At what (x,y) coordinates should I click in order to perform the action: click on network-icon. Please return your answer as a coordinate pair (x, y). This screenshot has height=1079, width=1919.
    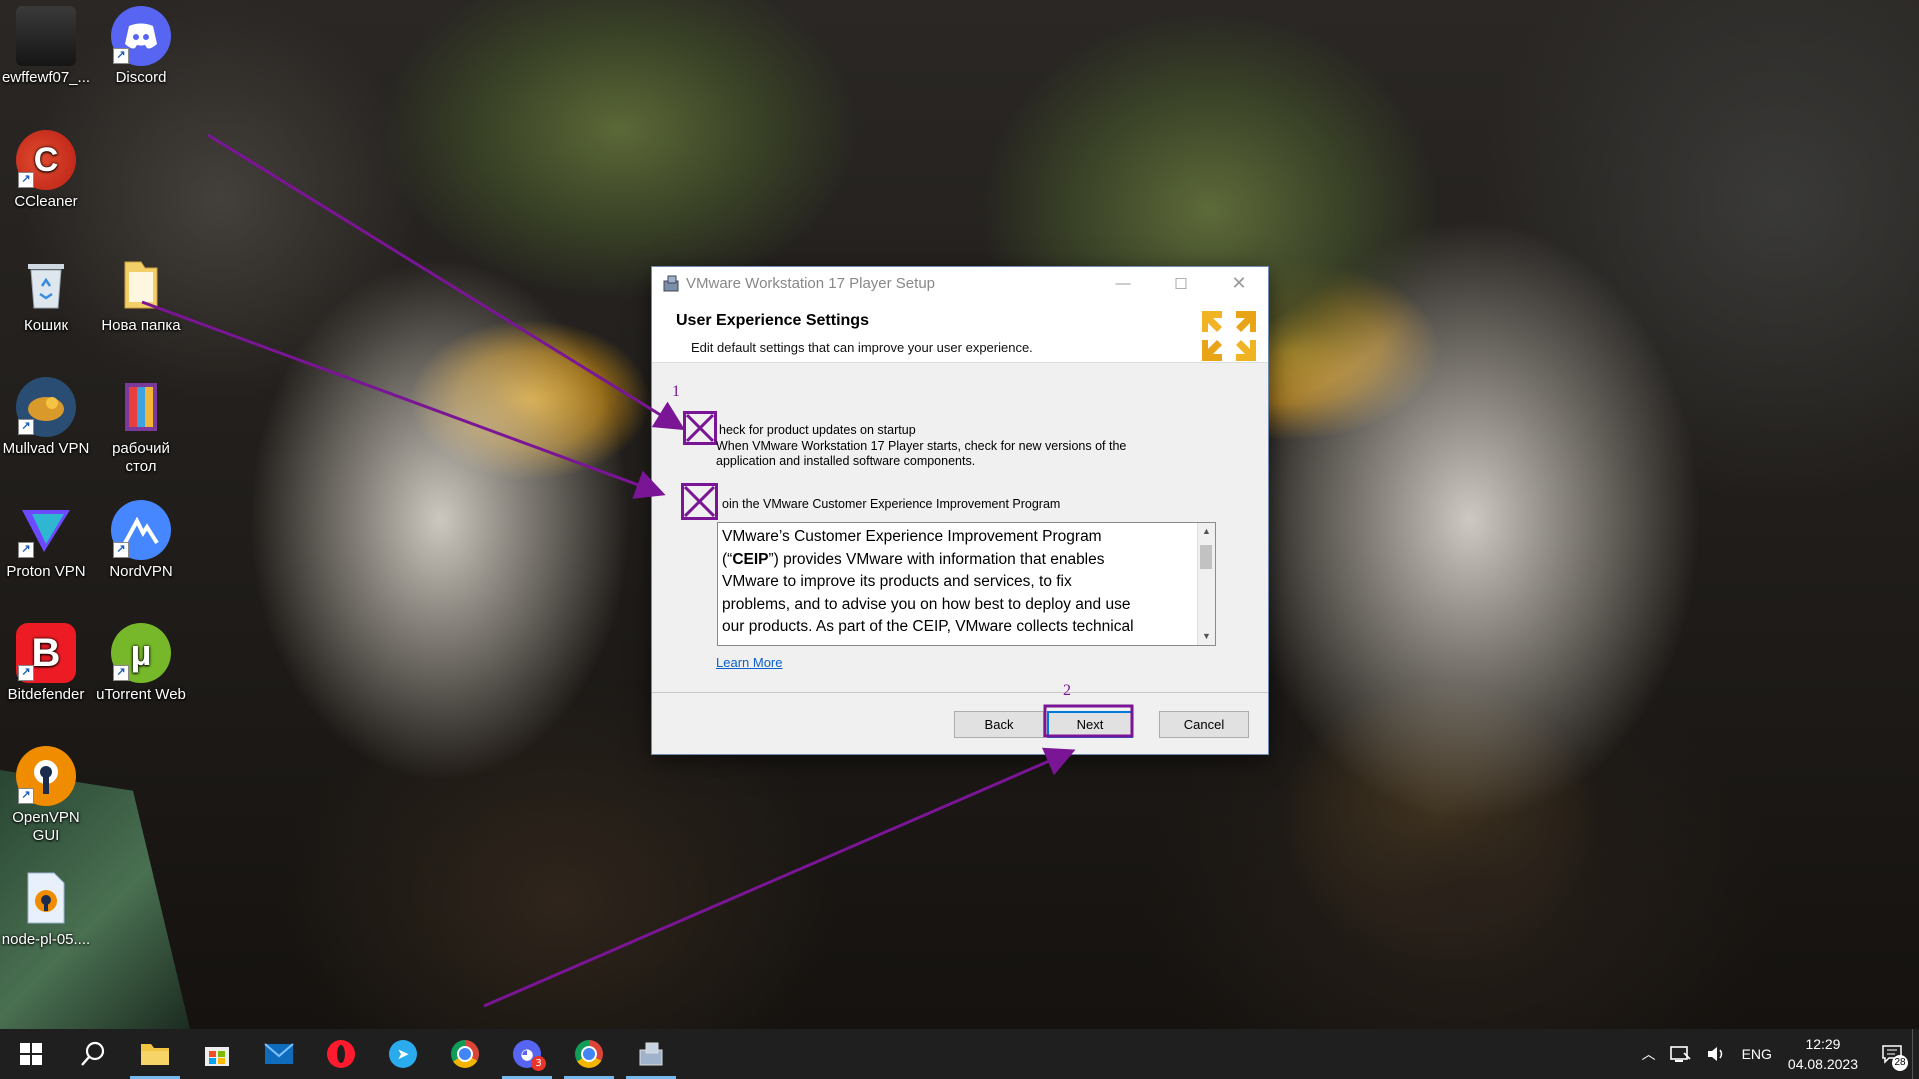
    Looking at the image, I should click on (1680, 1054).